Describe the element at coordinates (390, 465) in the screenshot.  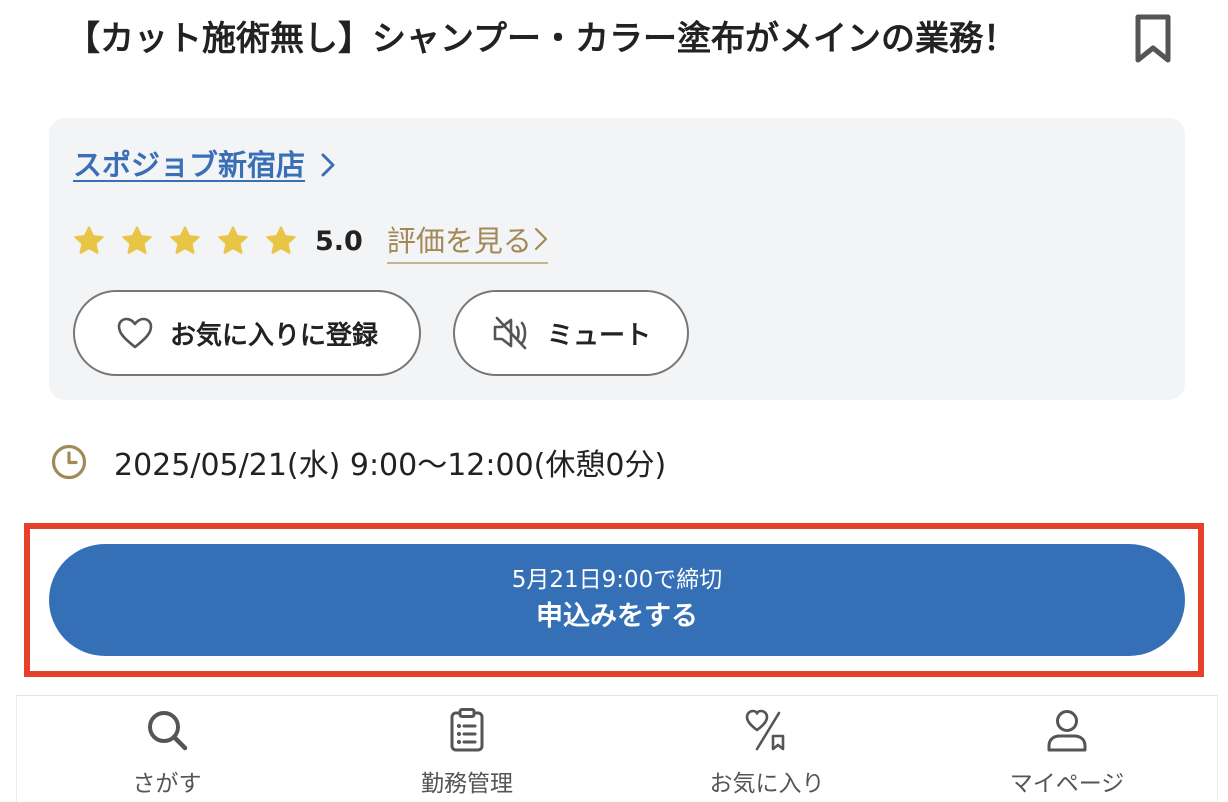
I see `schedule-text: 2025/05/21(水) 9:00〜12:00(休憩0分)` at that location.